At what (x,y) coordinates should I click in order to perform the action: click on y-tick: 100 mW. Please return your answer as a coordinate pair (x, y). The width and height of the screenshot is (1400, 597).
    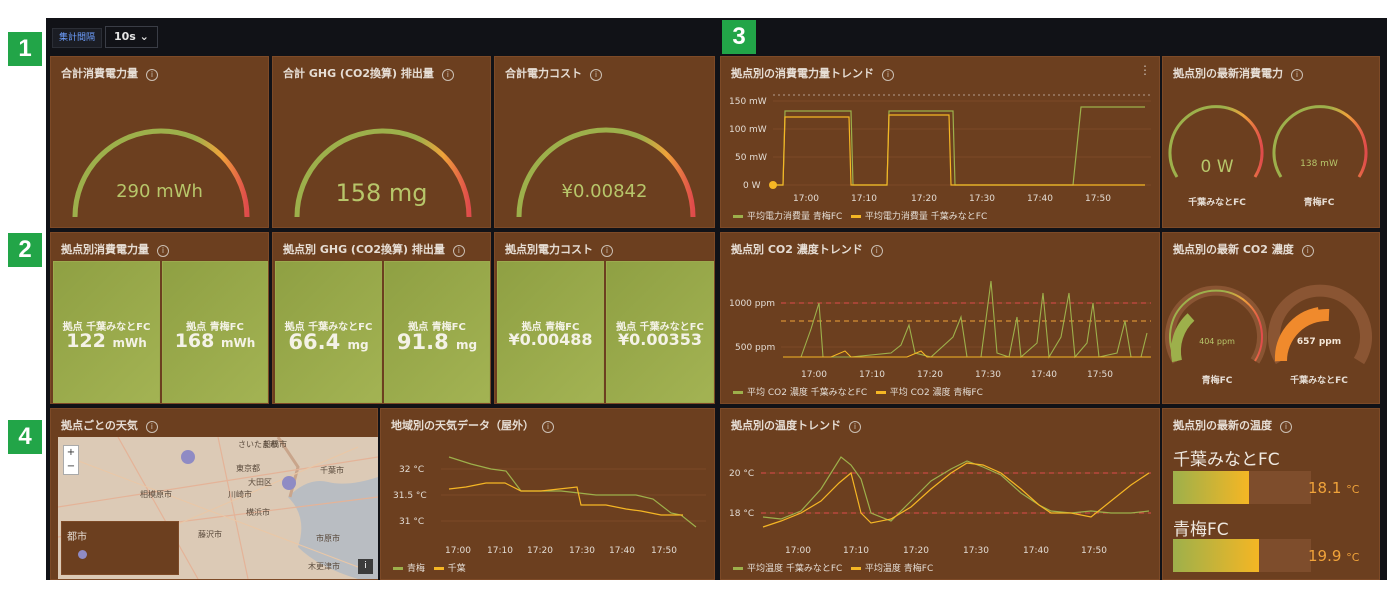
    Looking at the image, I should click on (748, 130).